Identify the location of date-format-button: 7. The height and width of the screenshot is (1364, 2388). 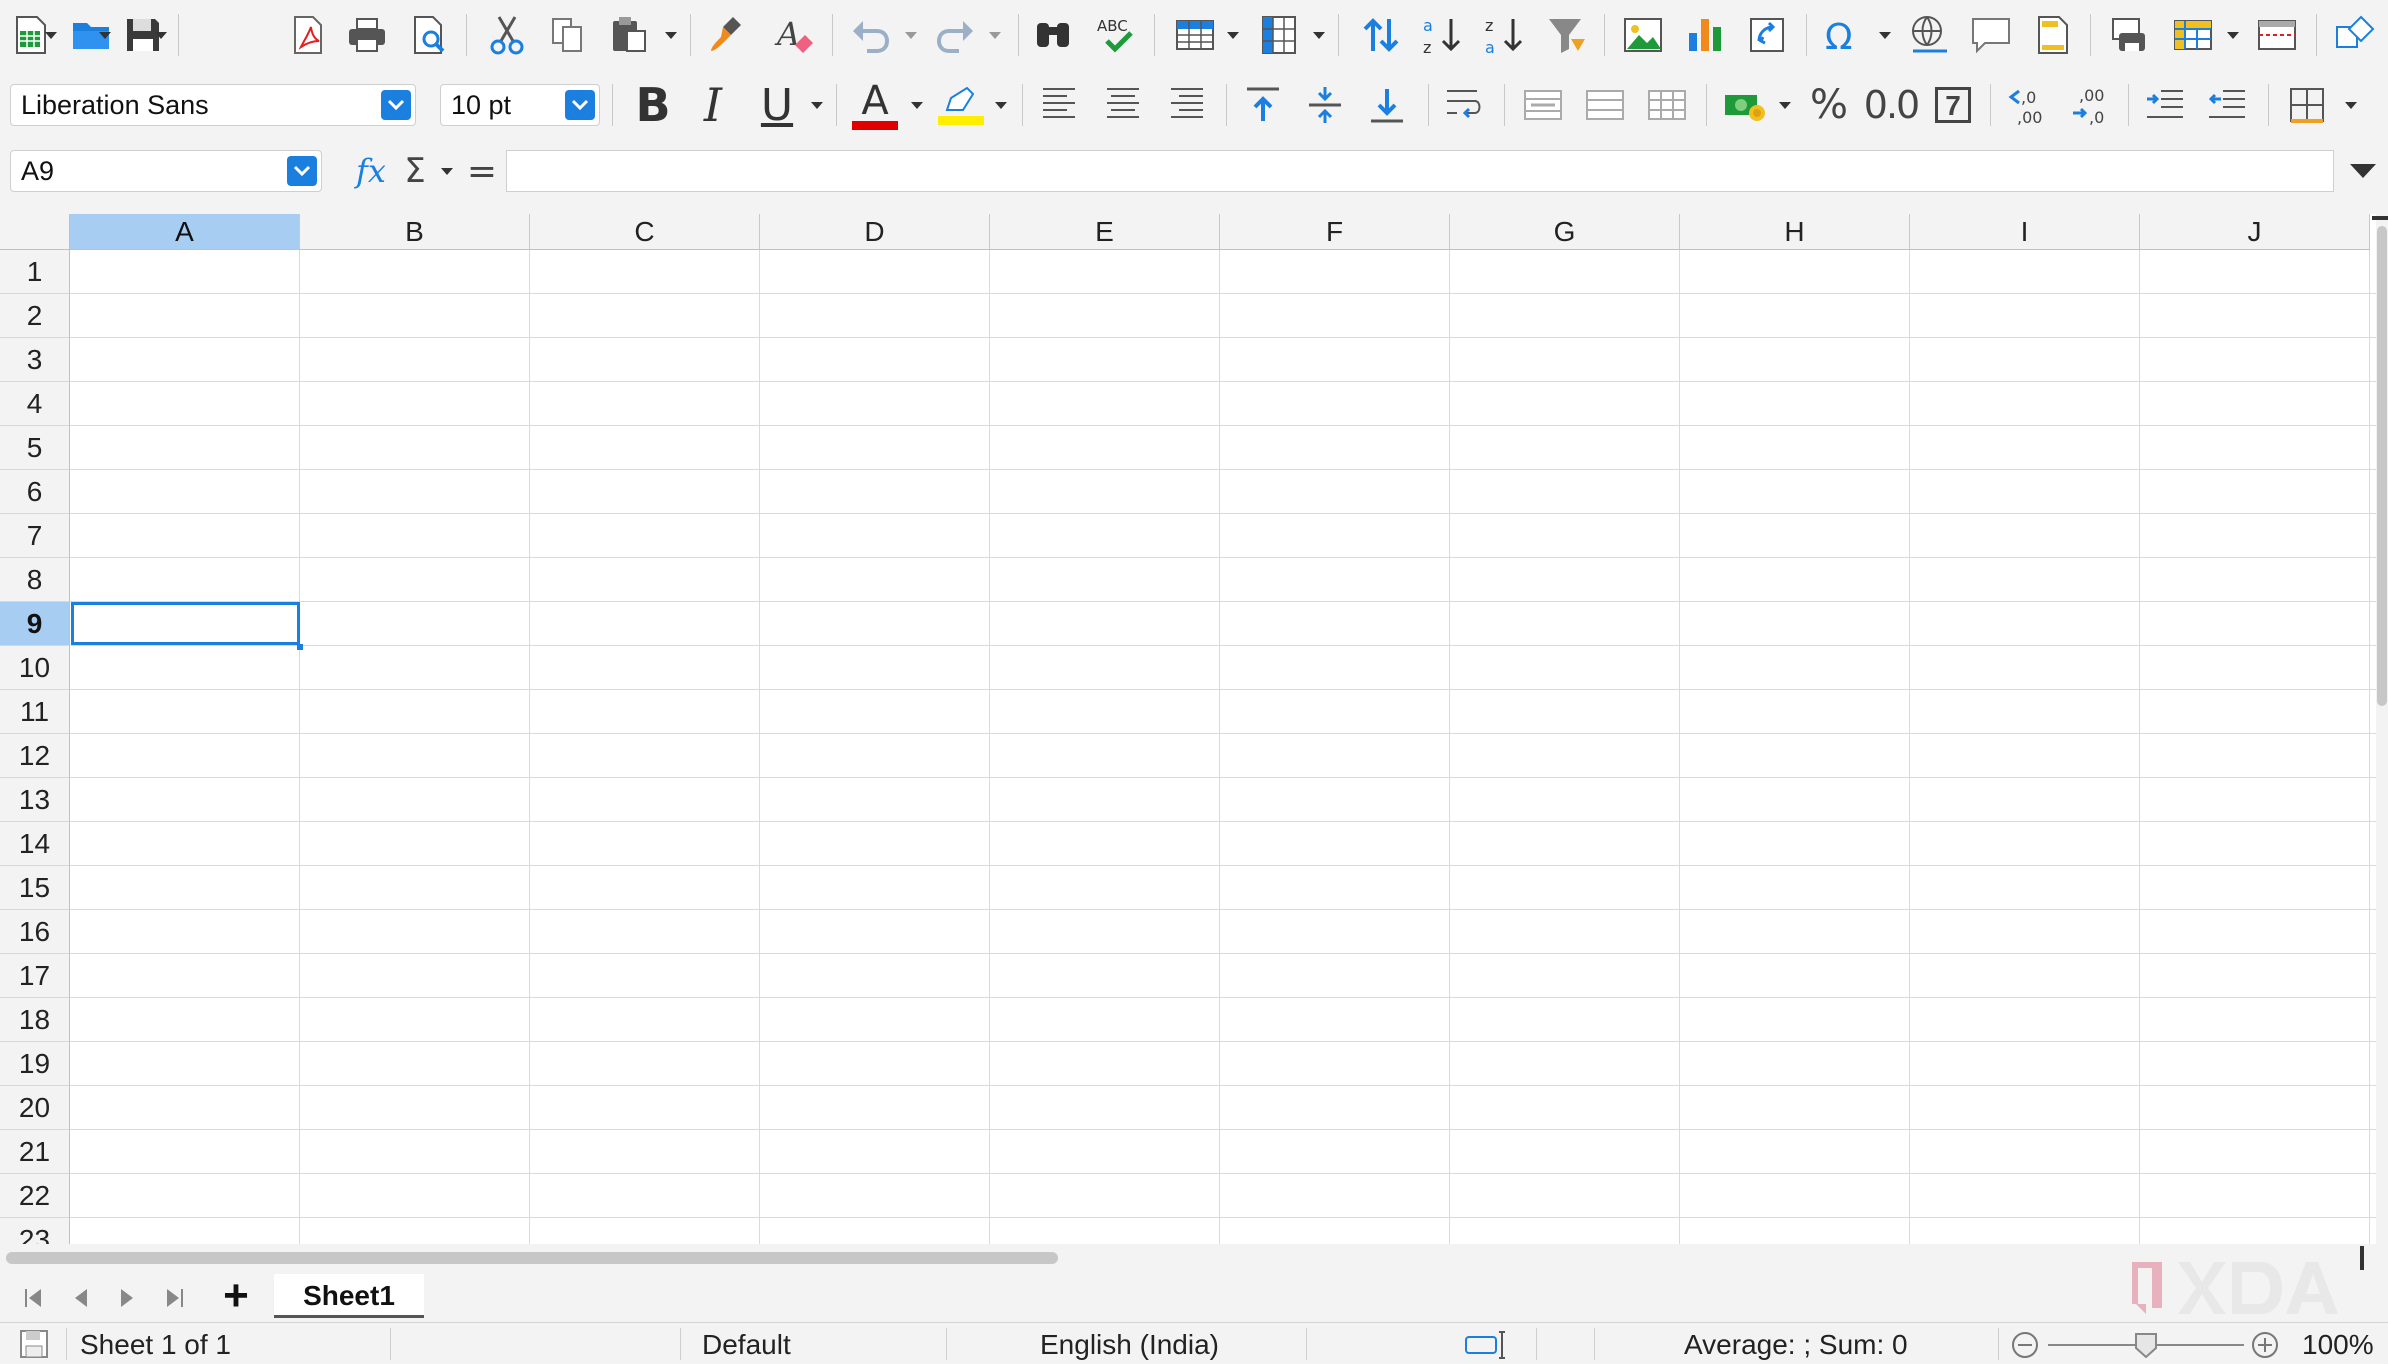
(1953, 105).